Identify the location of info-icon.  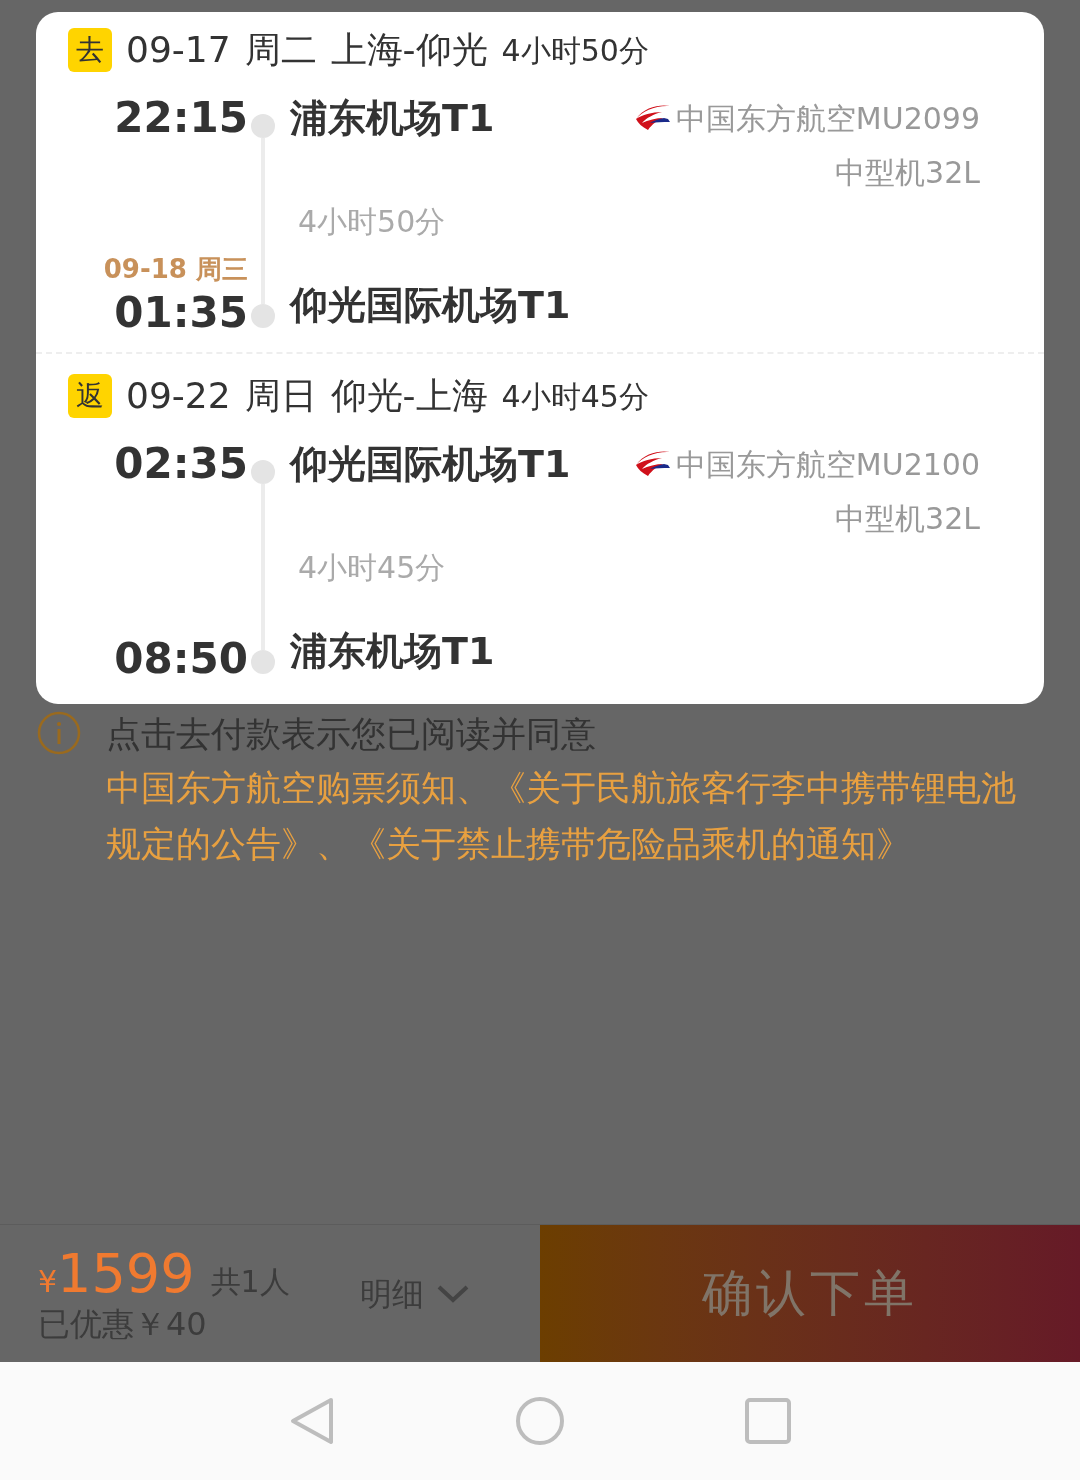
(59, 733).